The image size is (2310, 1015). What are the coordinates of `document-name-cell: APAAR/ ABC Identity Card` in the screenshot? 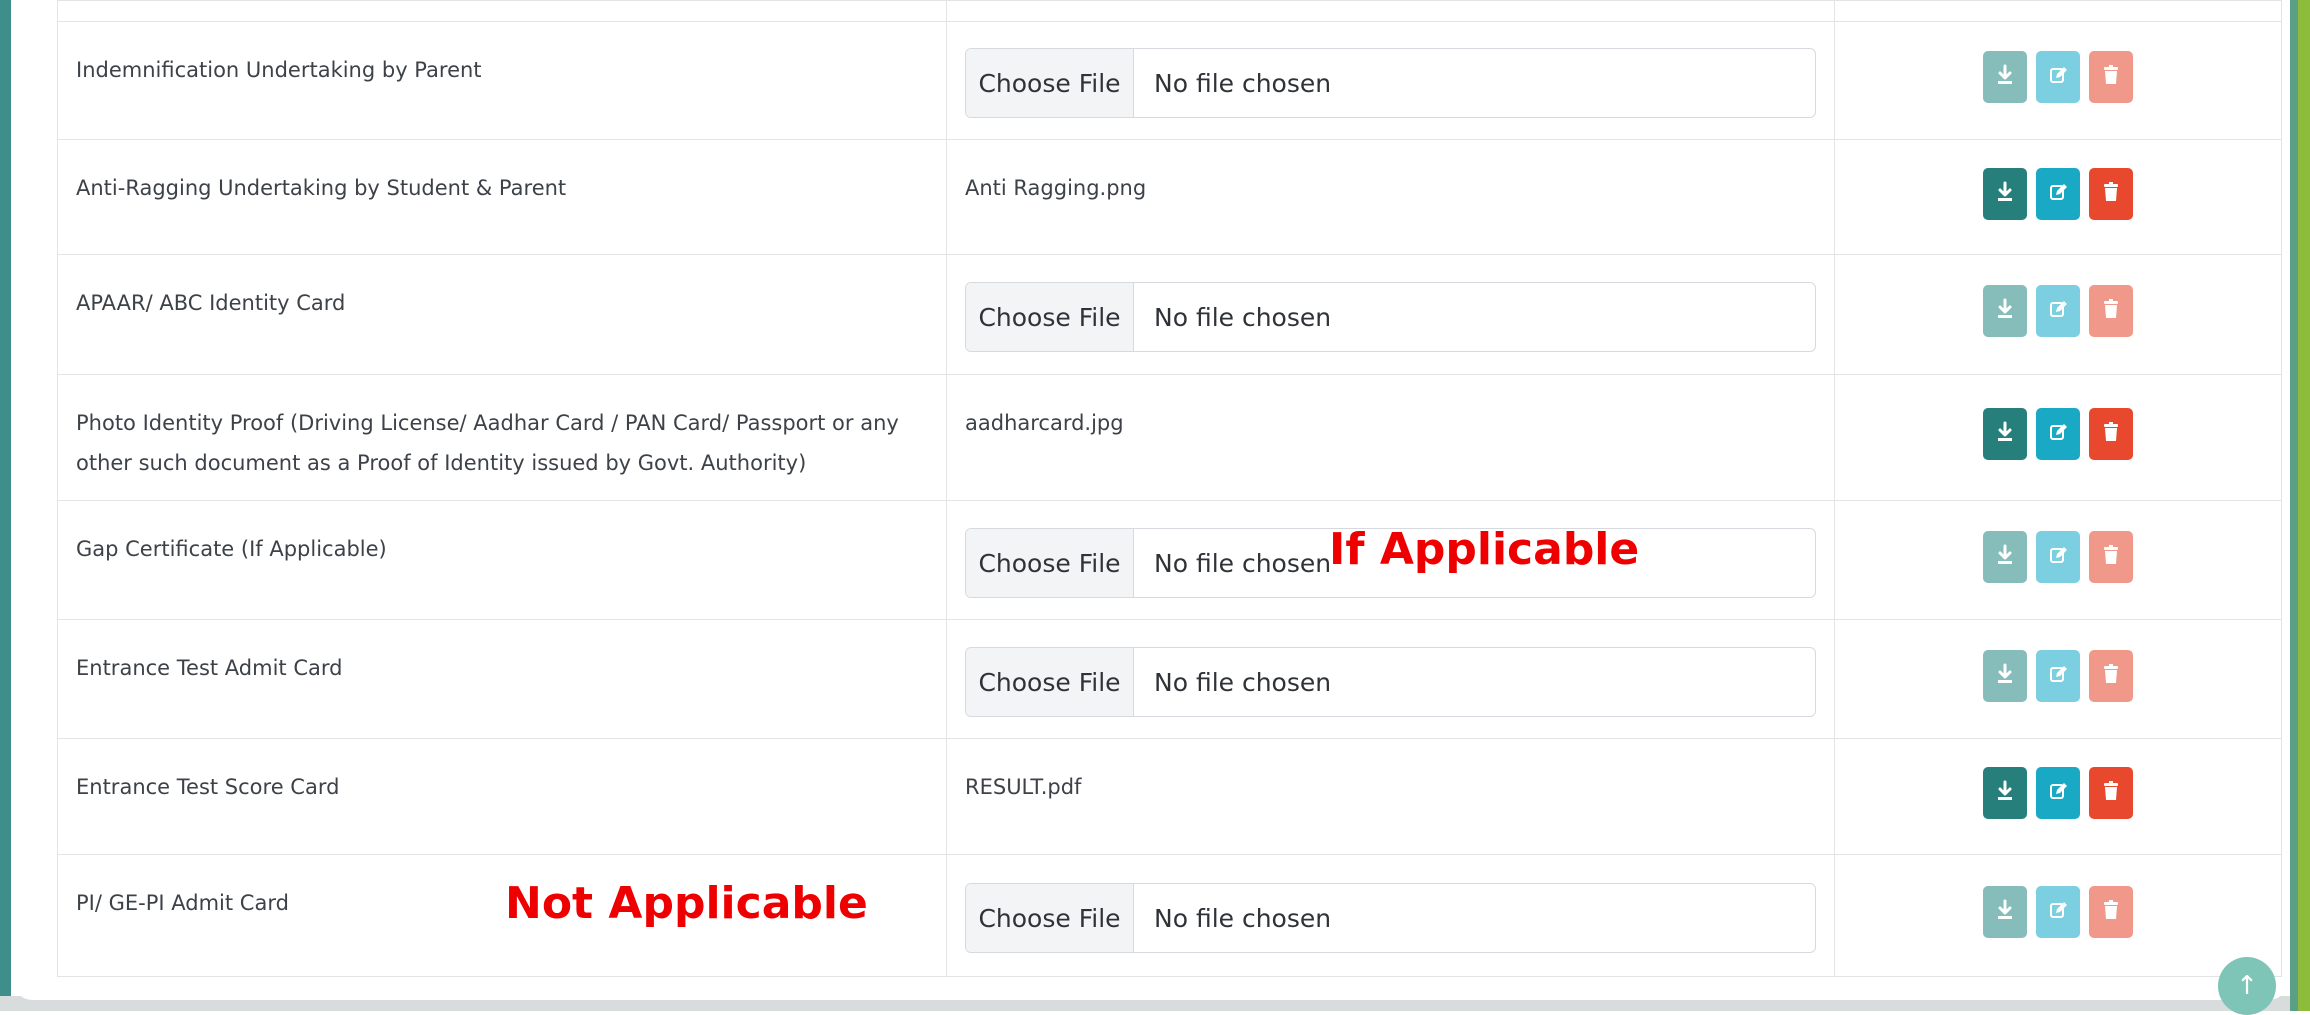 It's located at (502, 314).